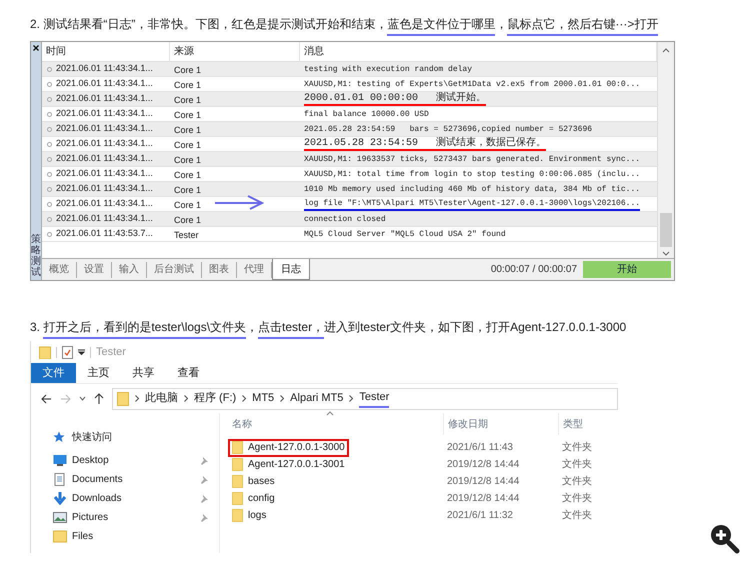 Image resolution: width=750 pixels, height=566 pixels. I want to click on table-cell: connection closed, so click(345, 219).